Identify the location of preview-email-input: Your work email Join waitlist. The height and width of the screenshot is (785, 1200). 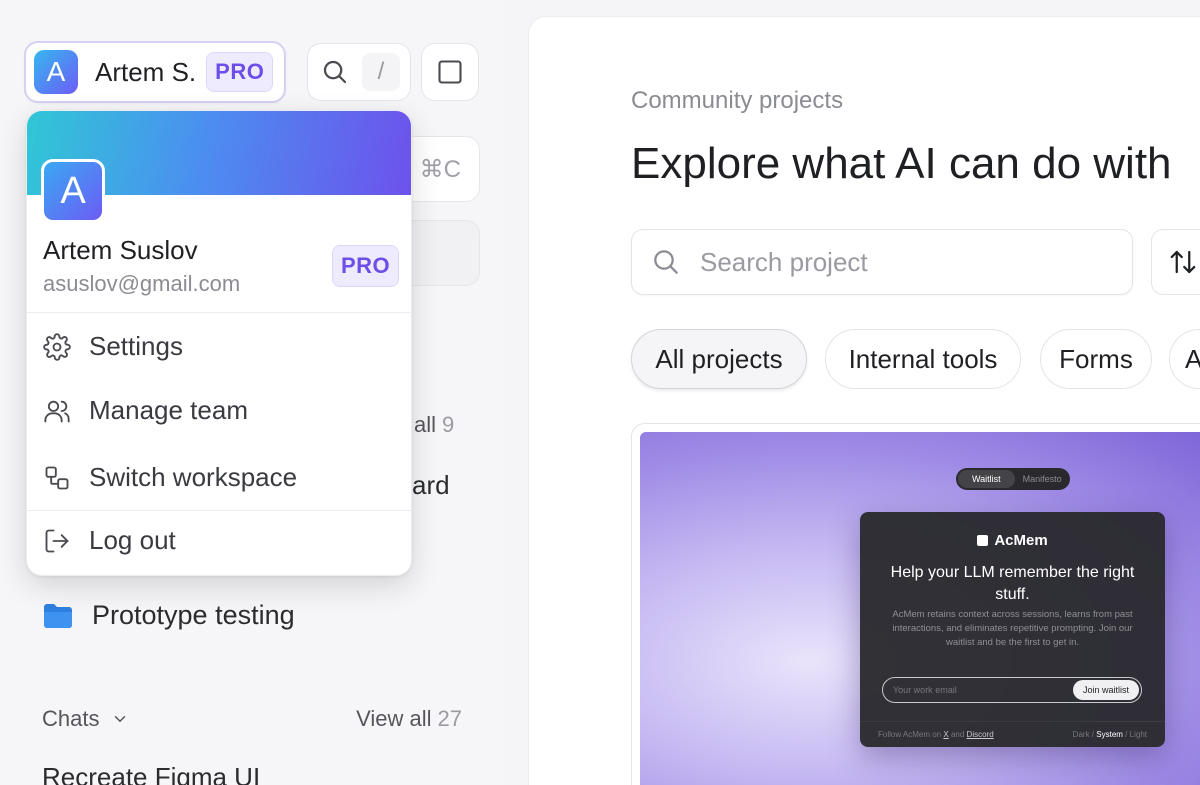
(1012, 690).